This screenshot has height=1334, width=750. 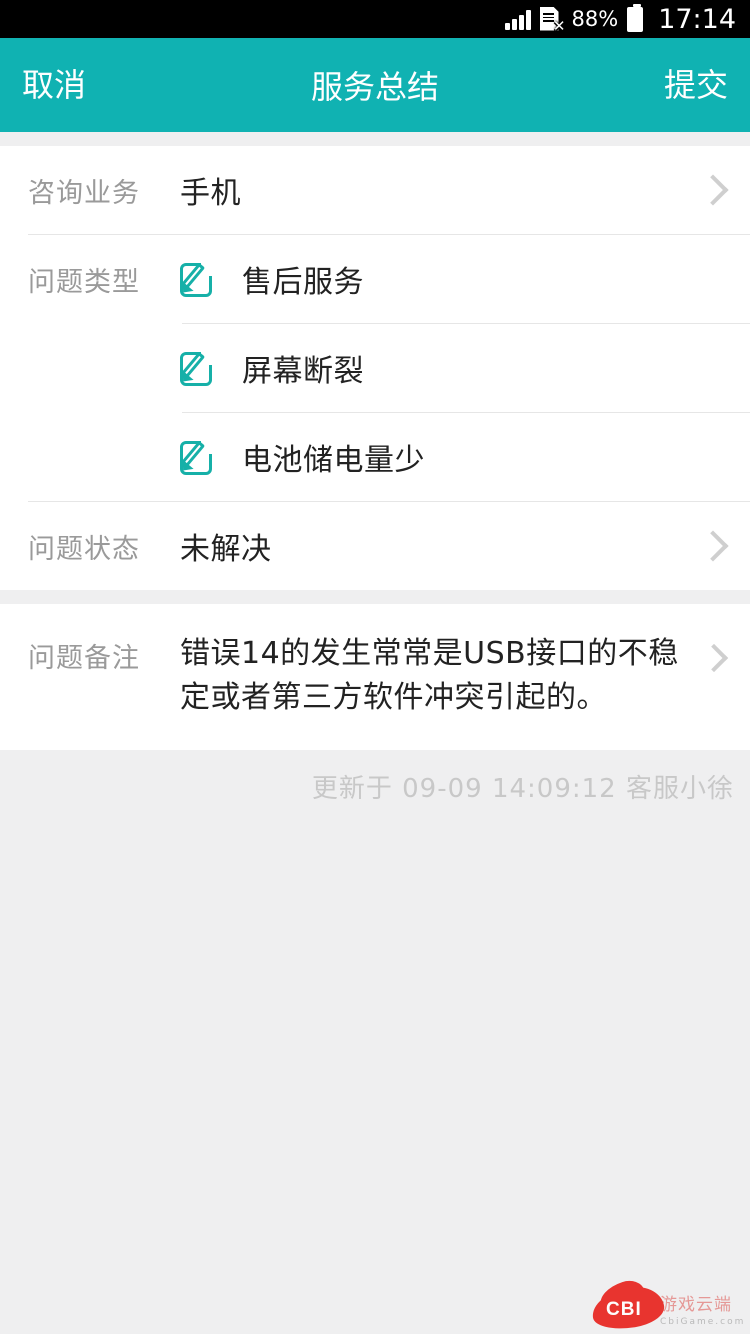 I want to click on problem-type-item-label: 屏幕断裂, so click(x=303, y=371).